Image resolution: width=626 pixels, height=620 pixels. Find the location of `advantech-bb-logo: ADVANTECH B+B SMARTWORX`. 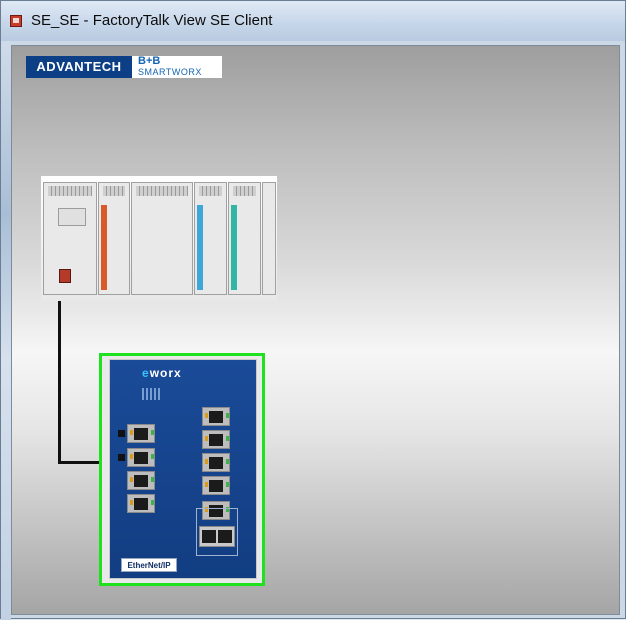

advantech-bb-logo: ADVANTECH B+B SMARTWORX is located at coordinates (124, 67).